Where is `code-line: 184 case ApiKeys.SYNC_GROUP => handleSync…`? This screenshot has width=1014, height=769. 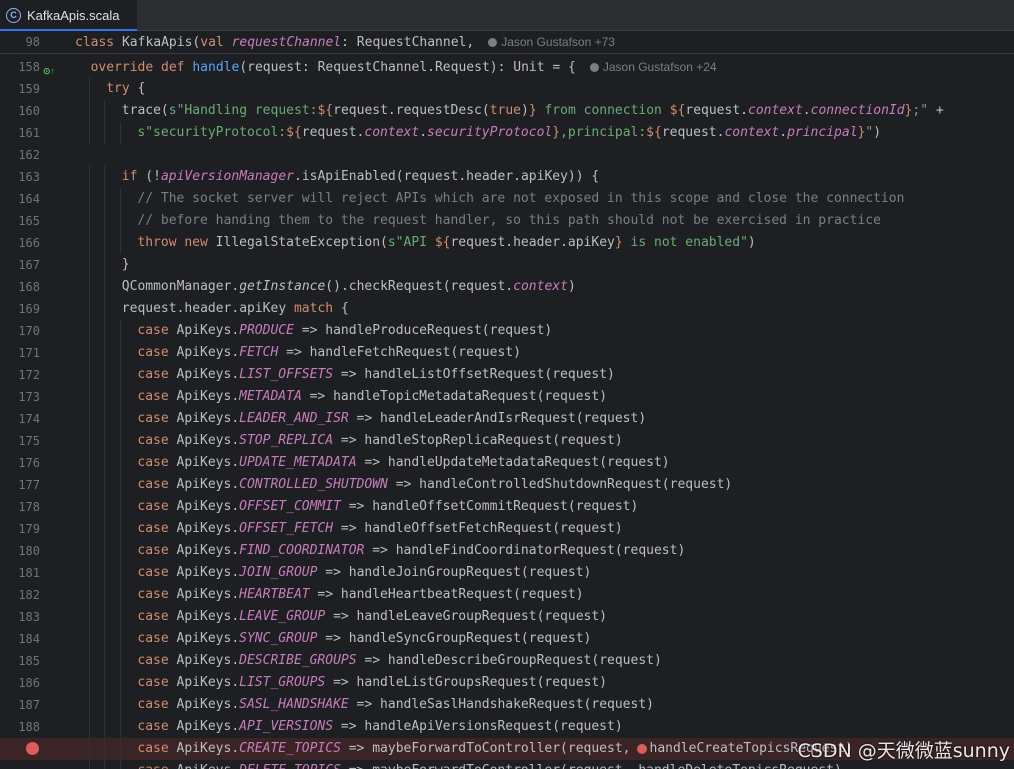
code-line: 184 case ApiKeys.SYNC_GROUP => handleSync… is located at coordinates (507, 639).